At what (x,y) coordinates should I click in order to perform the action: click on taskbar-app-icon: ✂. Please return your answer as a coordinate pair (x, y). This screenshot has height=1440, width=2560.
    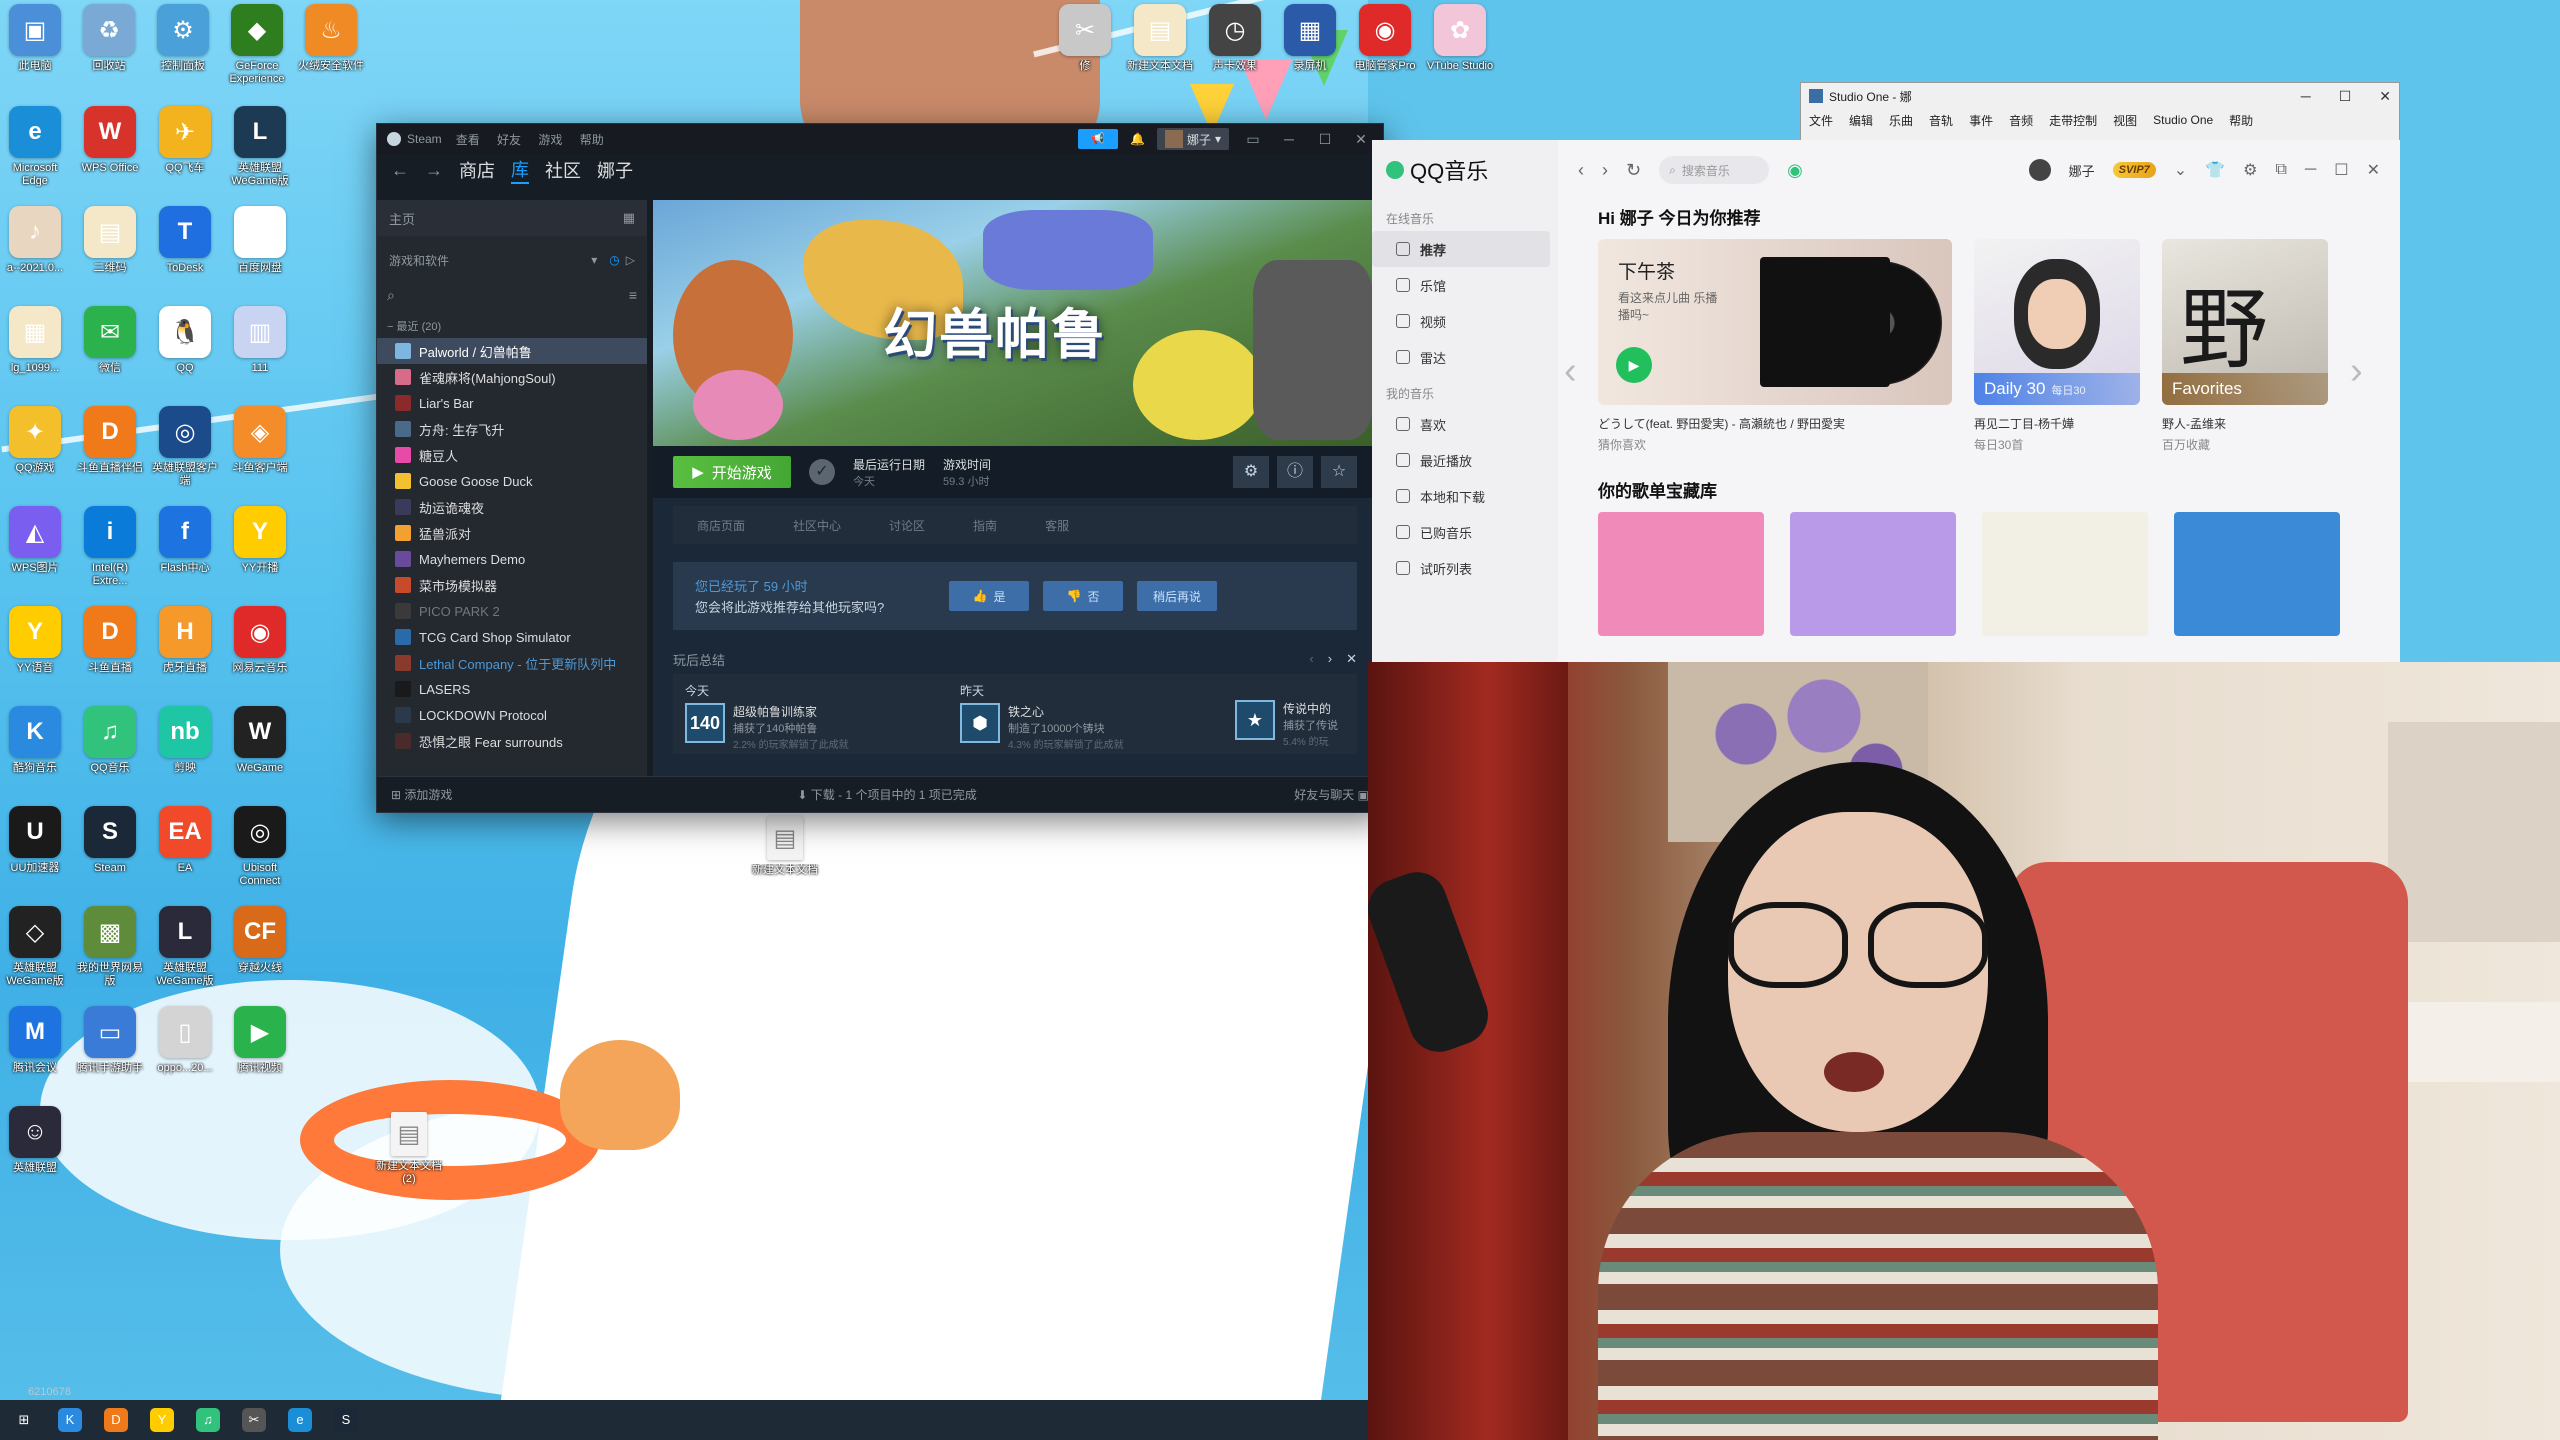
    Looking at the image, I should click on (254, 1420).